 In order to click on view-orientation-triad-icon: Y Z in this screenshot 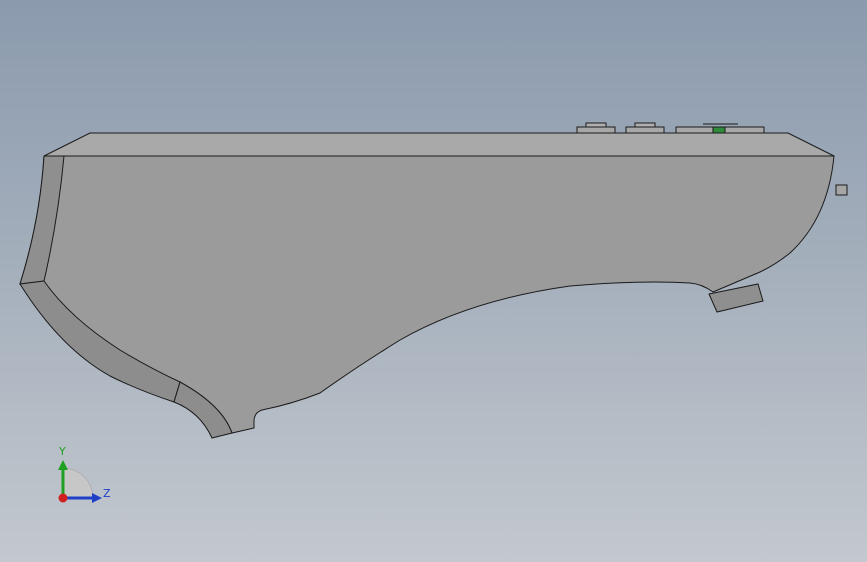, I will do `click(84, 474)`.